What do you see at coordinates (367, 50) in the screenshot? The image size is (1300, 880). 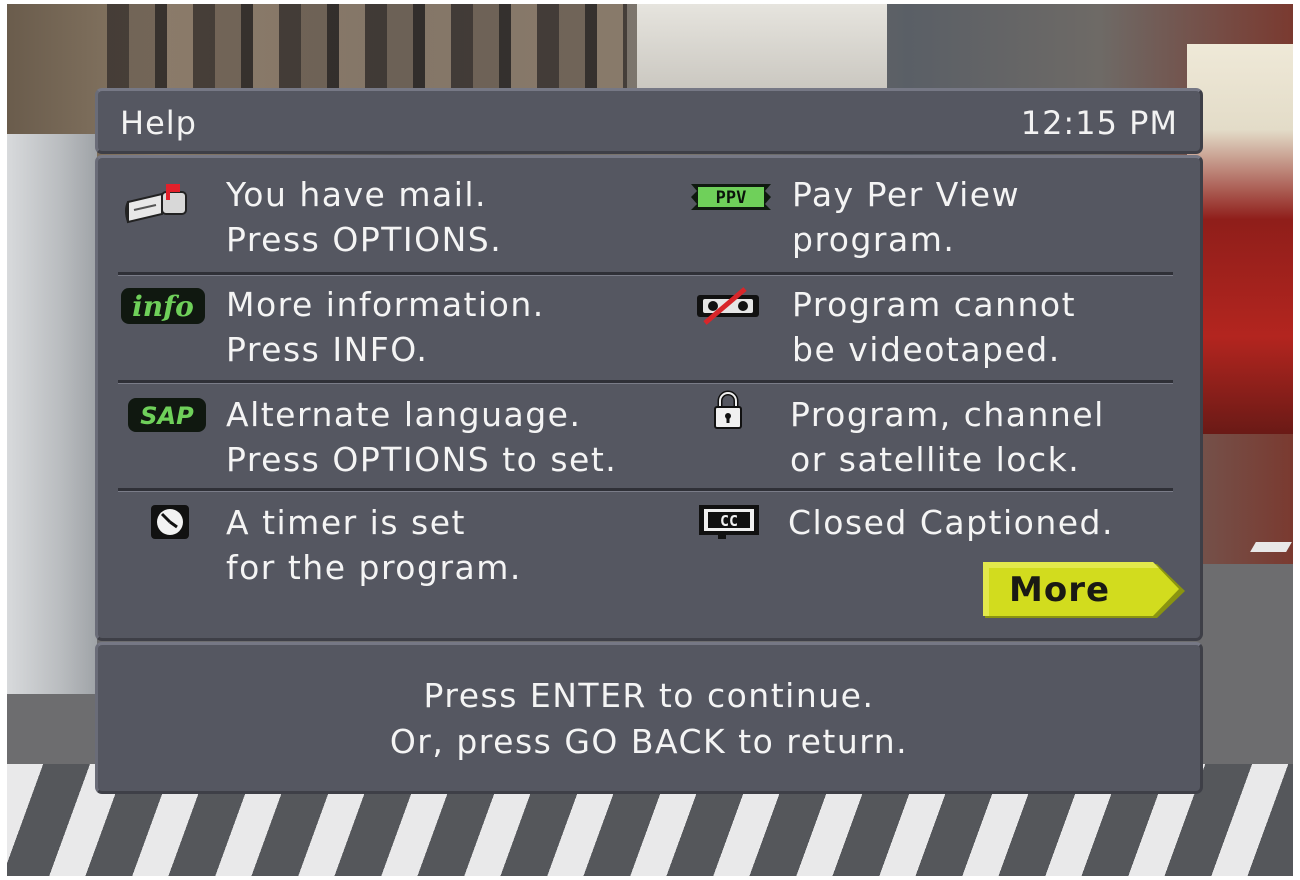 I see `background-pedestrians` at bounding box center [367, 50].